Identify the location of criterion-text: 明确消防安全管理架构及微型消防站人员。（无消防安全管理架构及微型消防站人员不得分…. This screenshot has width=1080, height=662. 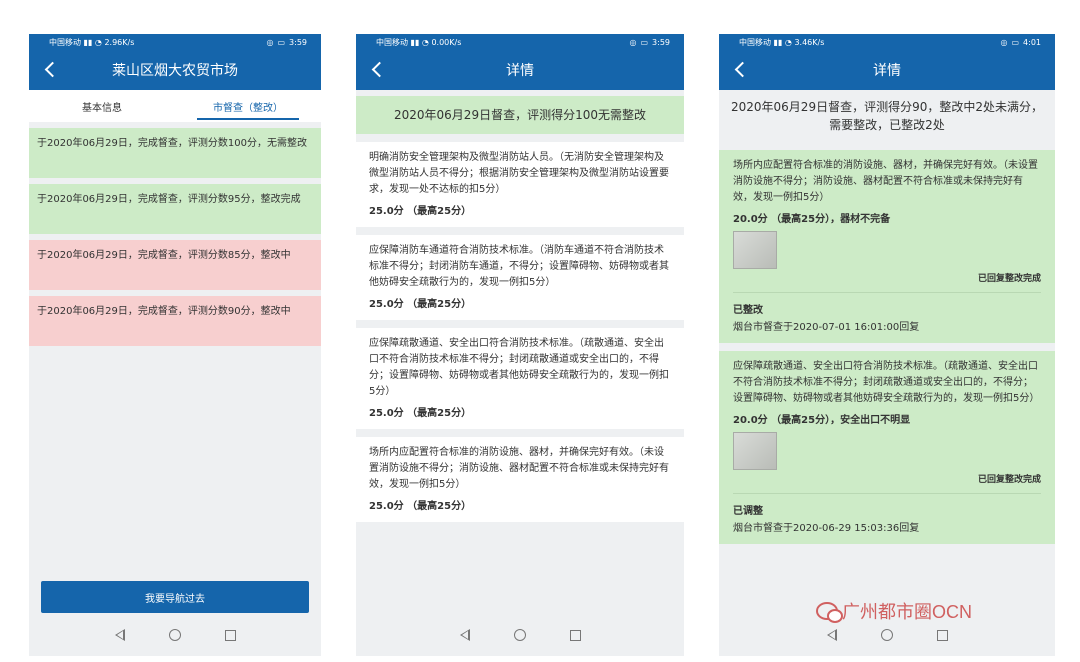
(519, 173).